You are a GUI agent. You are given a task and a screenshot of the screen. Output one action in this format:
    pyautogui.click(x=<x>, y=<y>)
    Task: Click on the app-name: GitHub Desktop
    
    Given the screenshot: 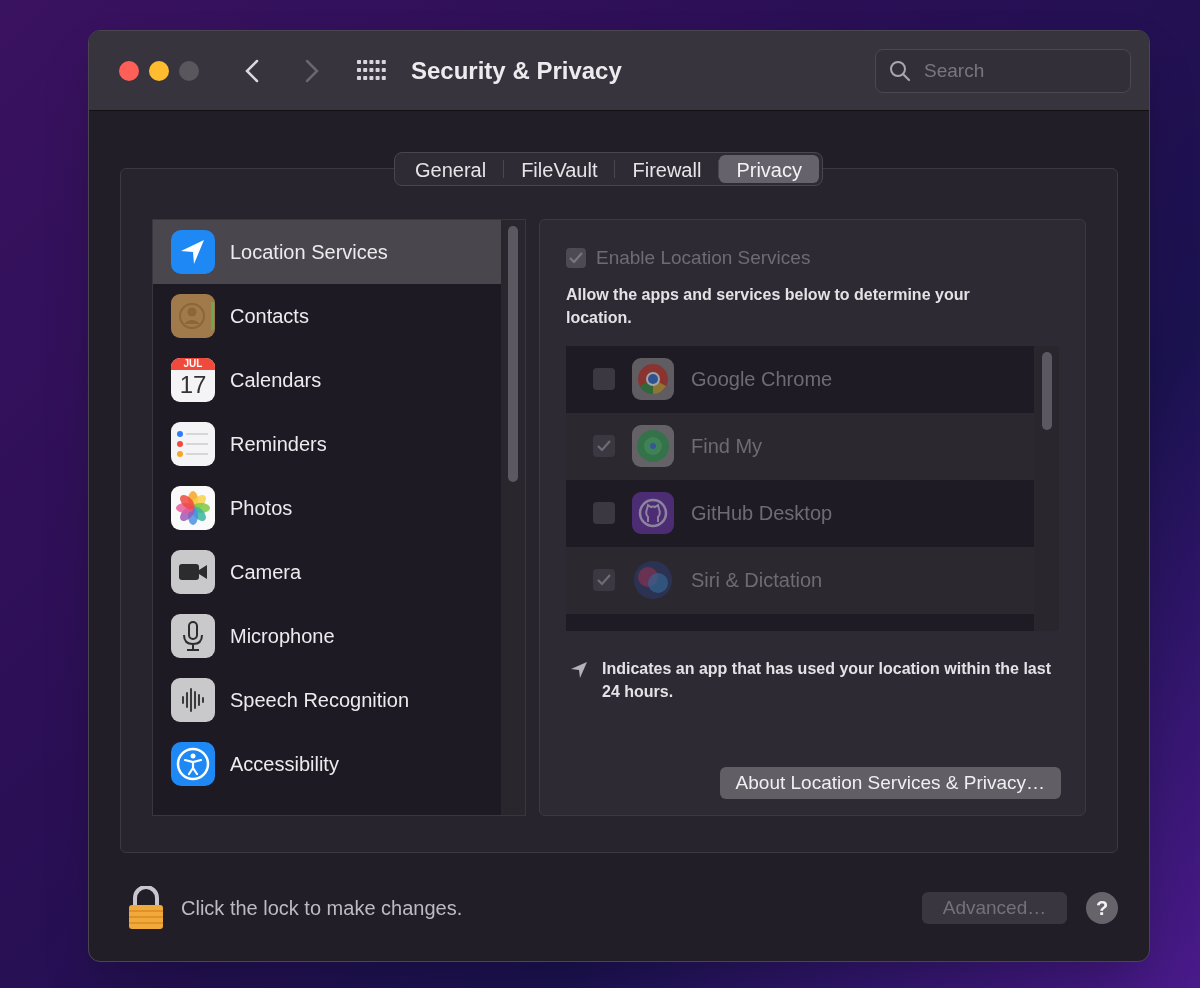 What is the action you would take?
    pyautogui.click(x=762, y=513)
    